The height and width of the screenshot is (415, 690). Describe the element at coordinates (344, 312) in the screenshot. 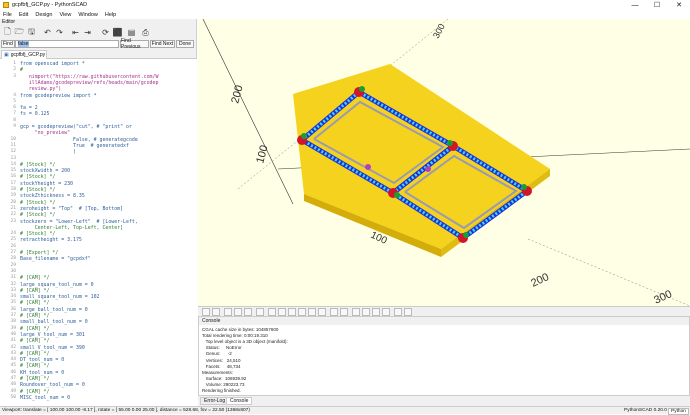

I see `orthogonal-icon` at that location.